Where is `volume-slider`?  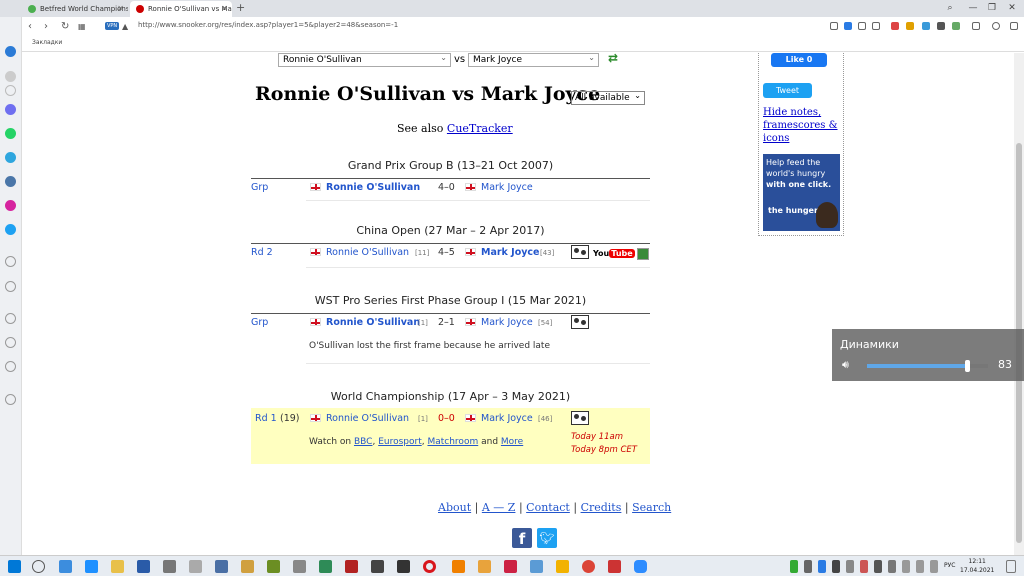
volume-slider is located at coordinates (927, 366).